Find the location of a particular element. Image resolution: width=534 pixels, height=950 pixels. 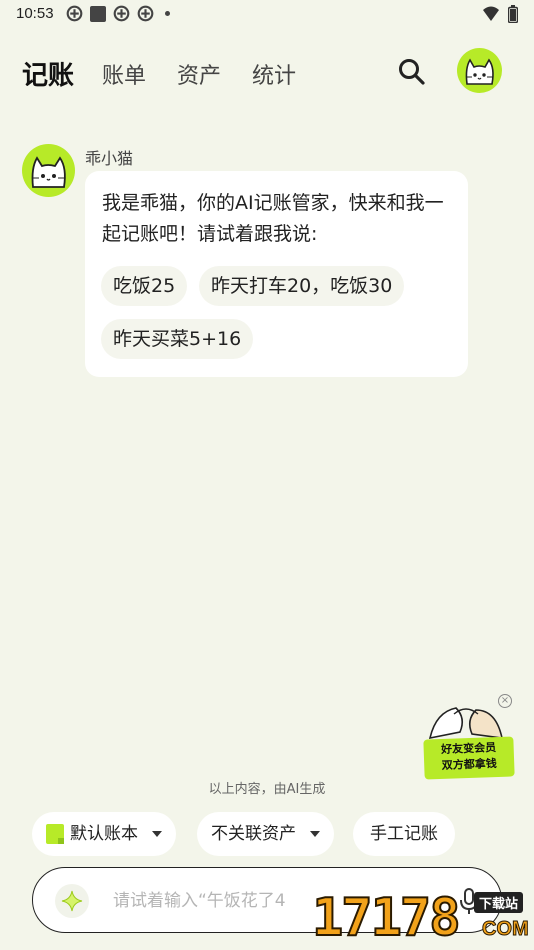

suggestion-chip: 吃饭25 is located at coordinates (144, 286).